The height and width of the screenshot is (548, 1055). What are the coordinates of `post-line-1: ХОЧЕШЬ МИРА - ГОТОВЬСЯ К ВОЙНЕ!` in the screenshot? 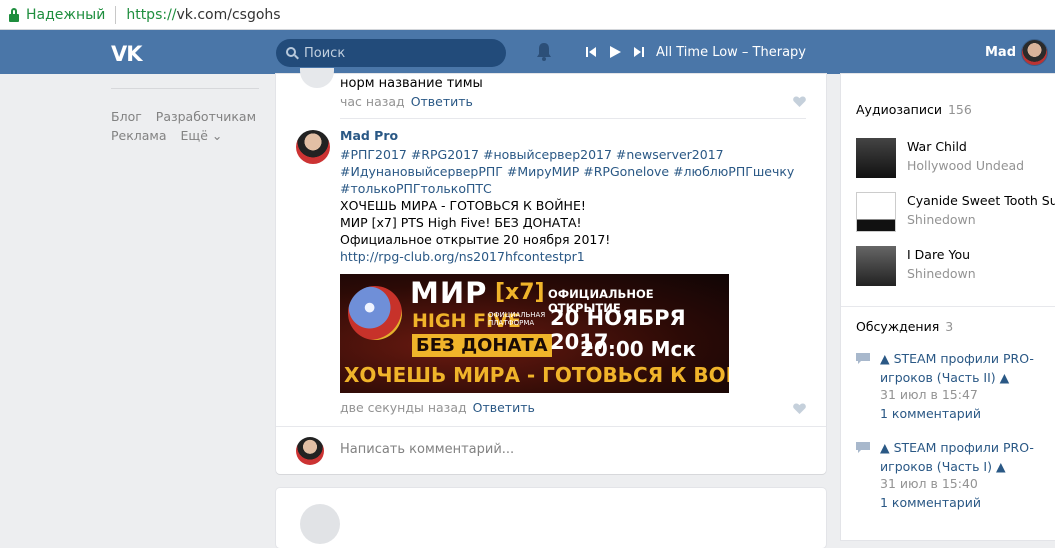 It's located at (463, 205).